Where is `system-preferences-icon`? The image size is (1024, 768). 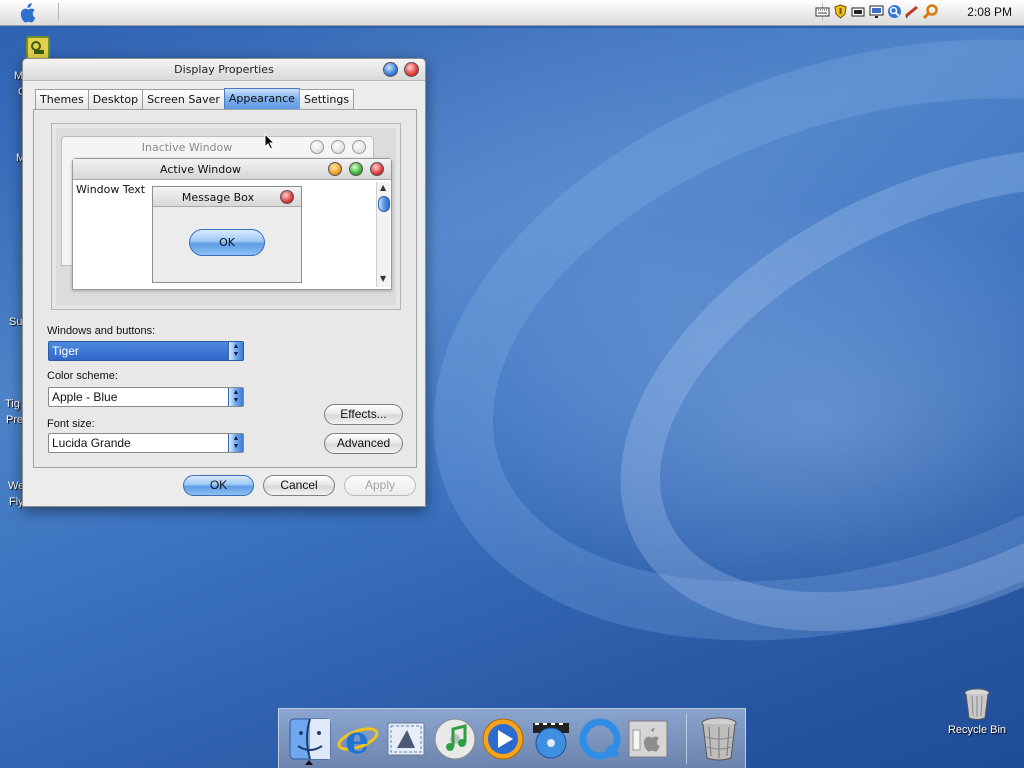 system-preferences-icon is located at coordinates (648, 738).